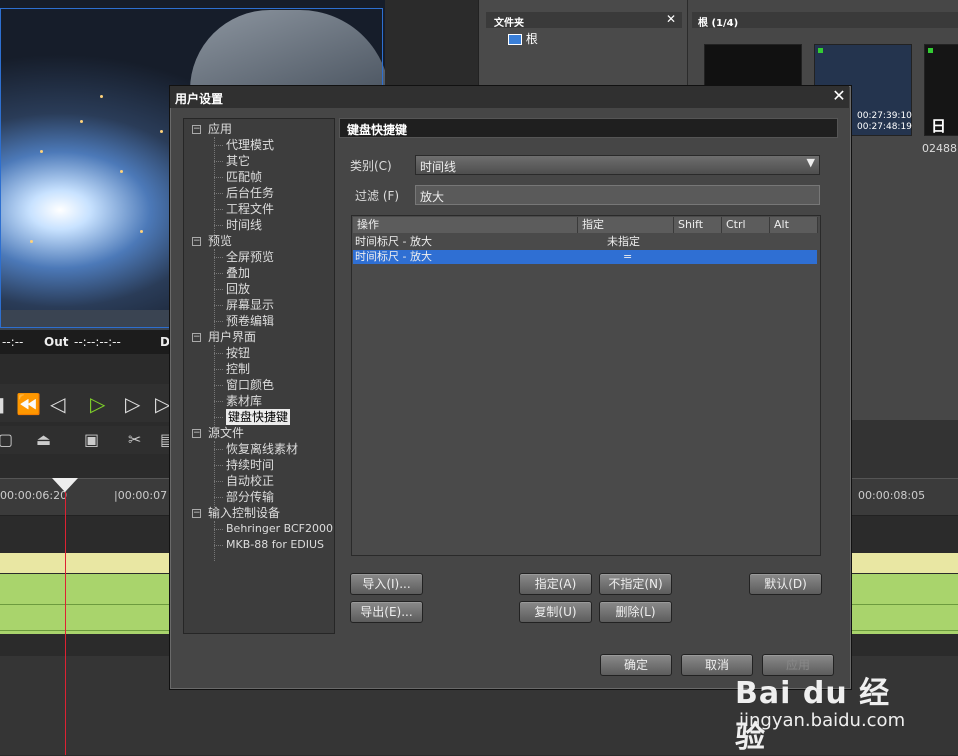  What do you see at coordinates (515, 39) in the screenshot?
I see `folder-icon` at bounding box center [515, 39].